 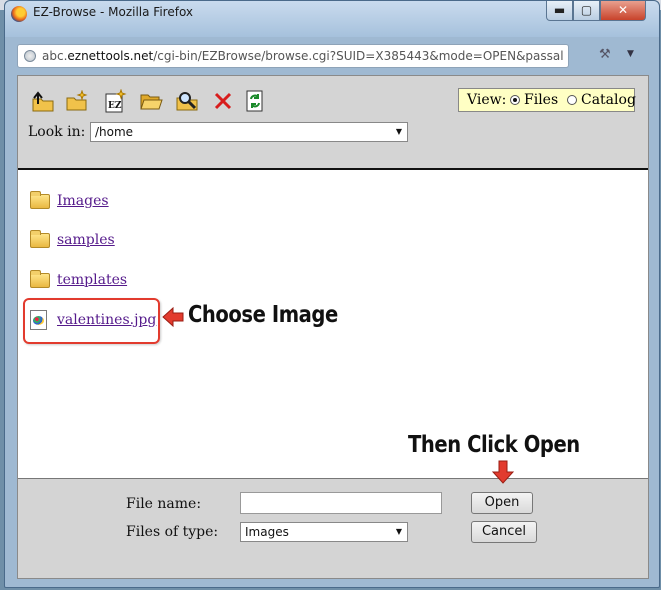 I want to click on up-folder-button, so click(x=43, y=101).